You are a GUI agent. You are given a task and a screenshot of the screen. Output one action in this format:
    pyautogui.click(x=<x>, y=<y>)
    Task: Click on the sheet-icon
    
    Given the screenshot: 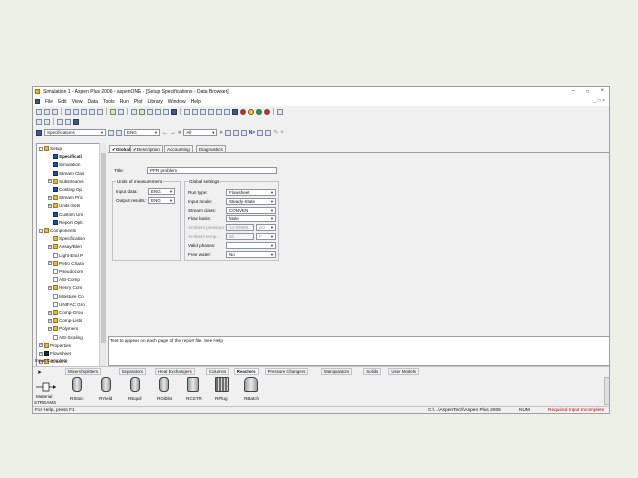 What is the action you would take?
    pyautogui.click(x=235, y=132)
    